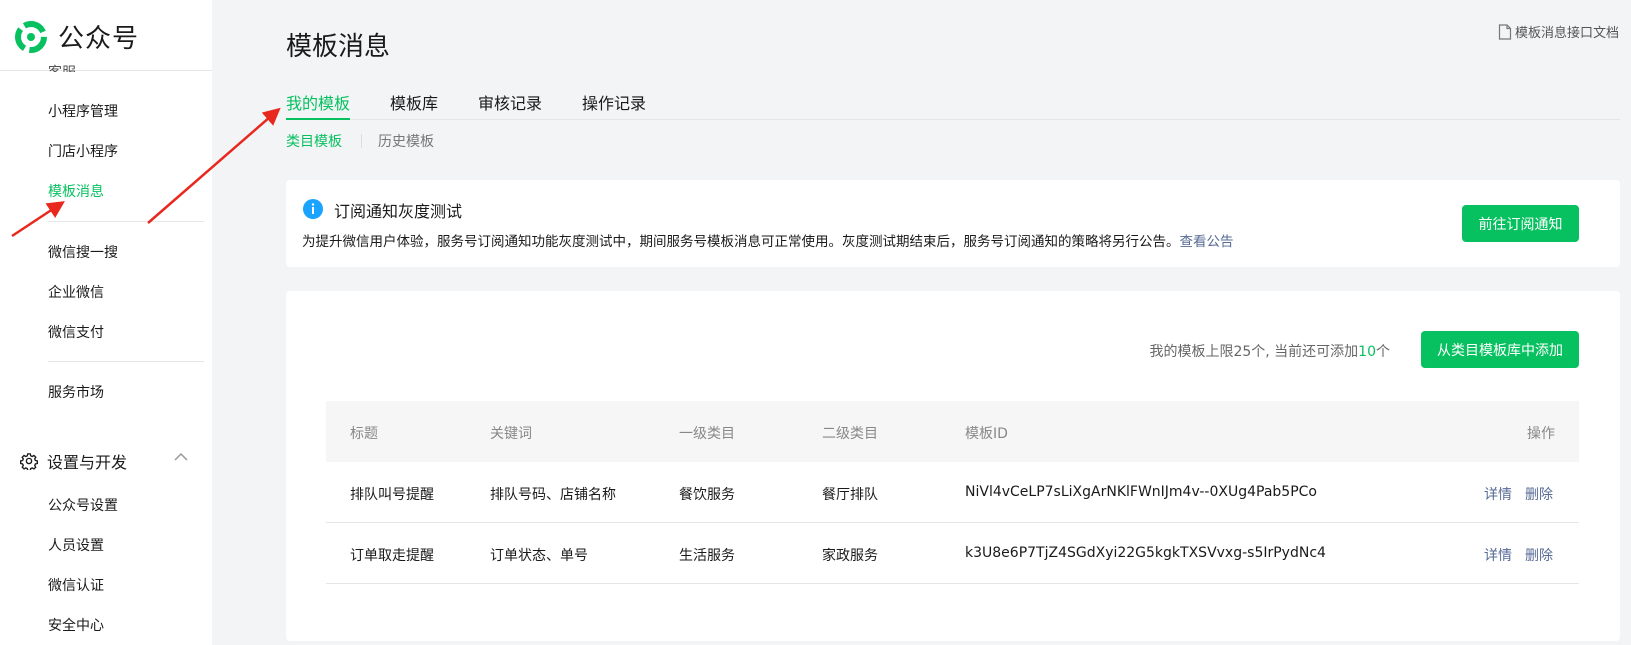 This screenshot has width=1631, height=645. I want to click on sidebar-section-settings-dev: 设置与开发, so click(104, 461).